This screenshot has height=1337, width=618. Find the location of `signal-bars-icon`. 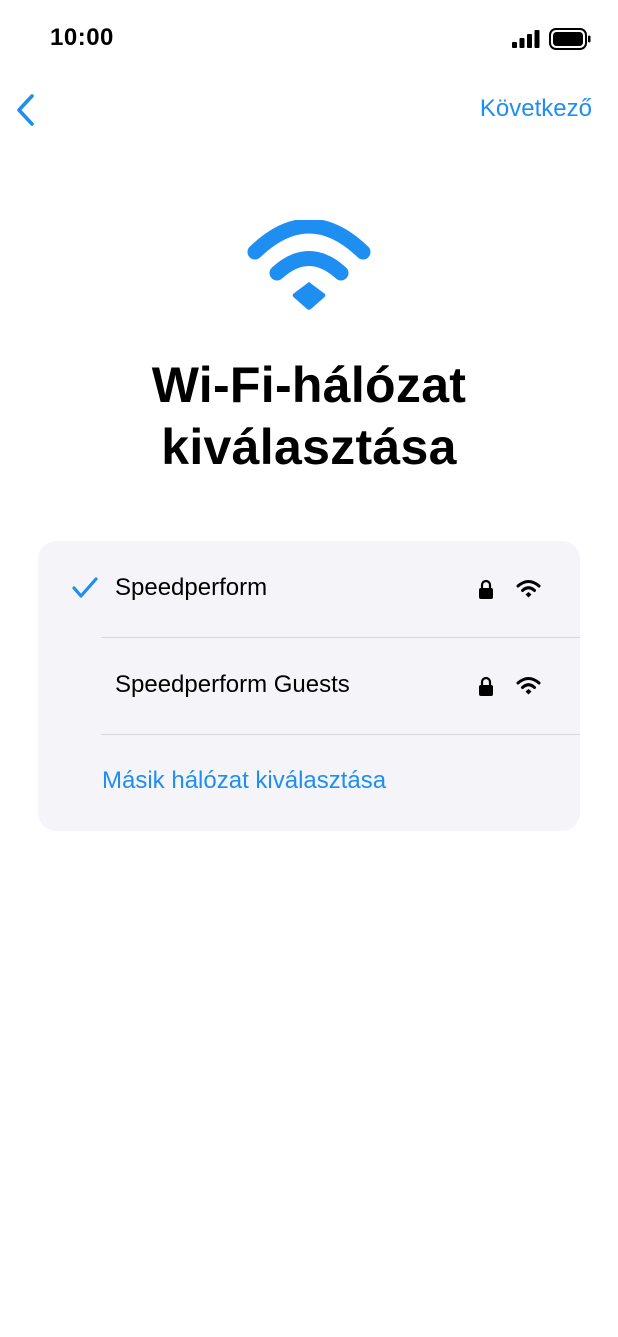

signal-bars-icon is located at coordinates (526, 39).